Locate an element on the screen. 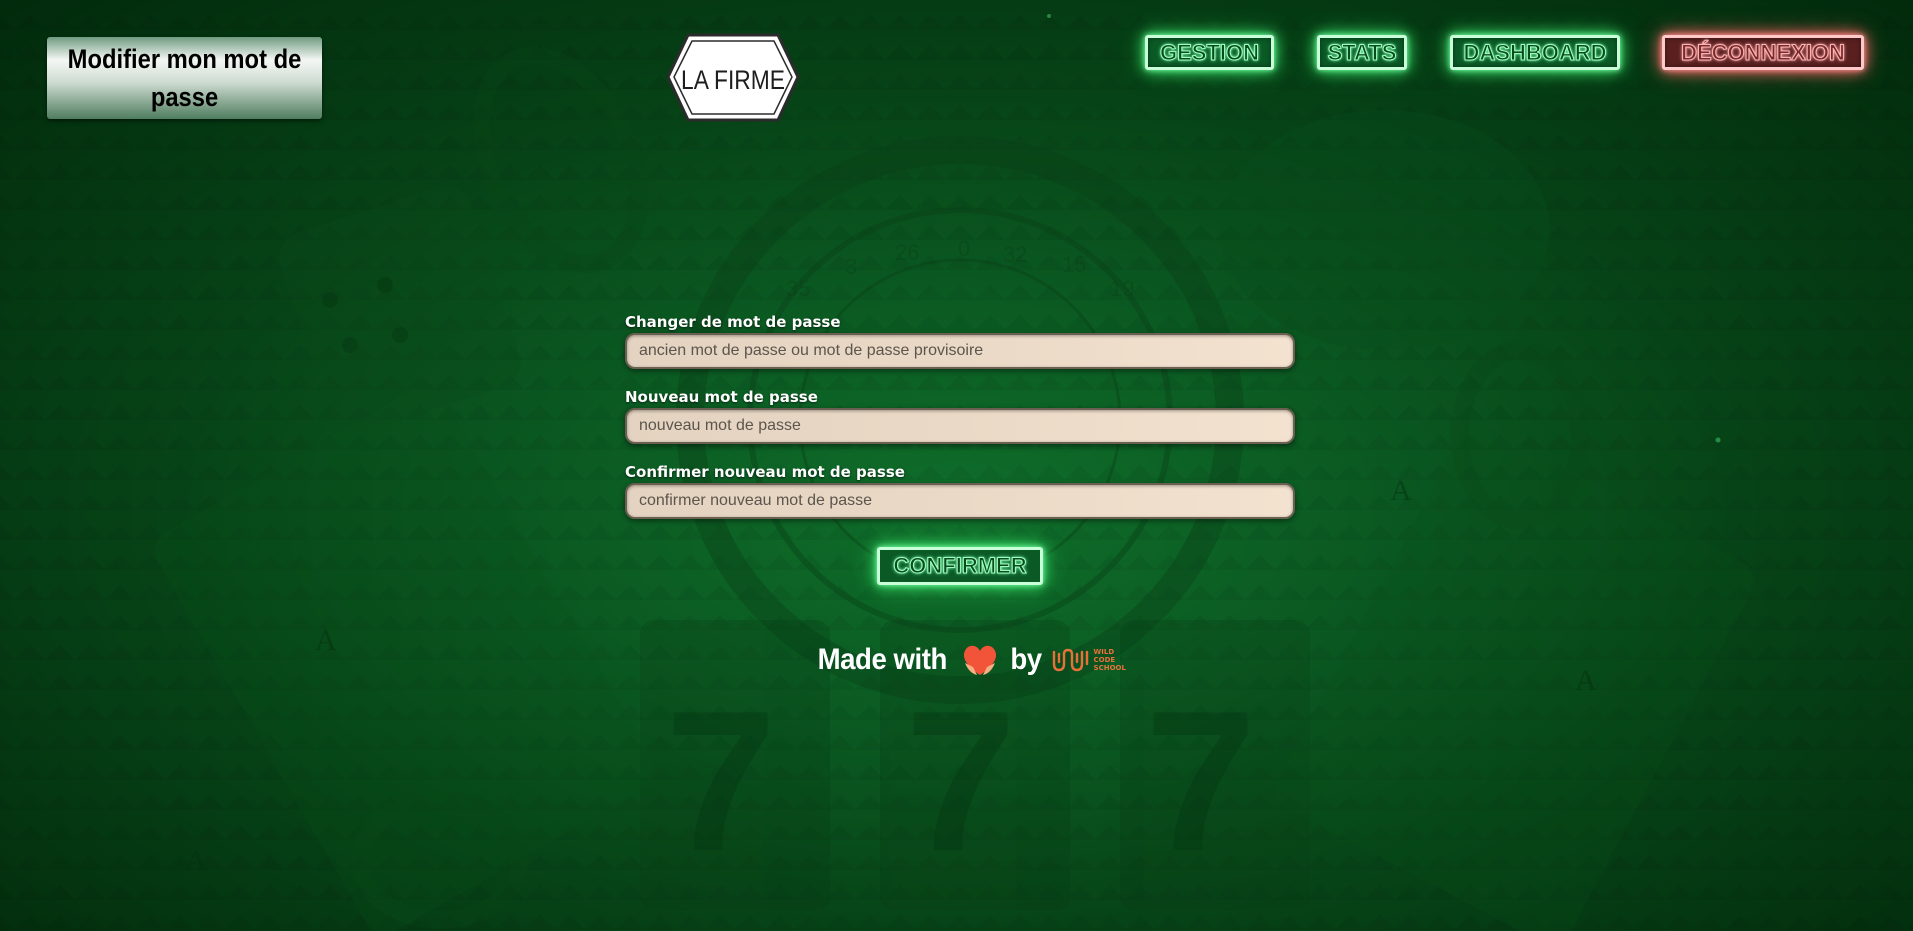 This screenshot has width=1913, height=931. nav-stats-label: STATS is located at coordinates (1362, 52).